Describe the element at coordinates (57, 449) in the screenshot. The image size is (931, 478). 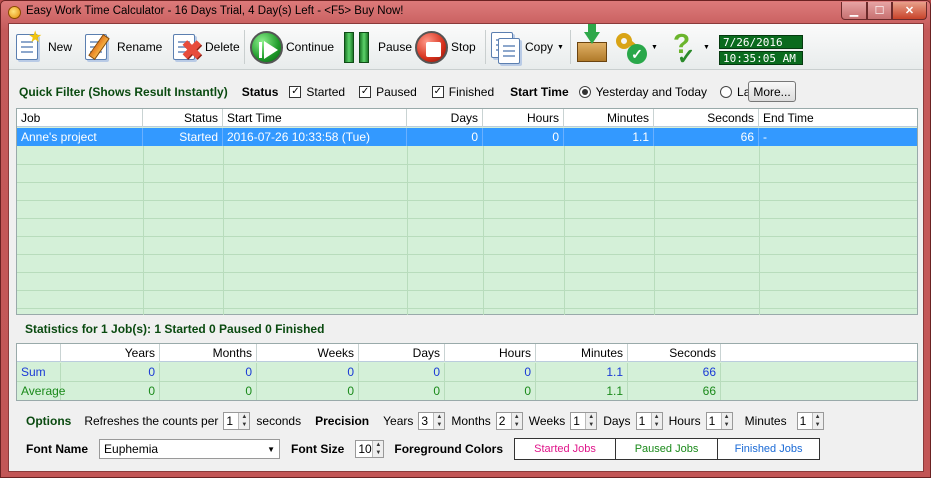
I see `font-name-label: Font Name` at that location.